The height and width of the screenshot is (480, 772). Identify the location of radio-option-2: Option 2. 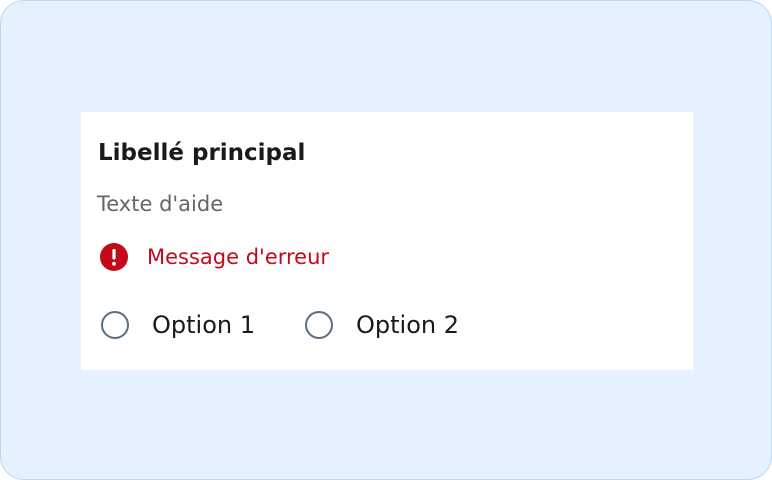
(382, 325).